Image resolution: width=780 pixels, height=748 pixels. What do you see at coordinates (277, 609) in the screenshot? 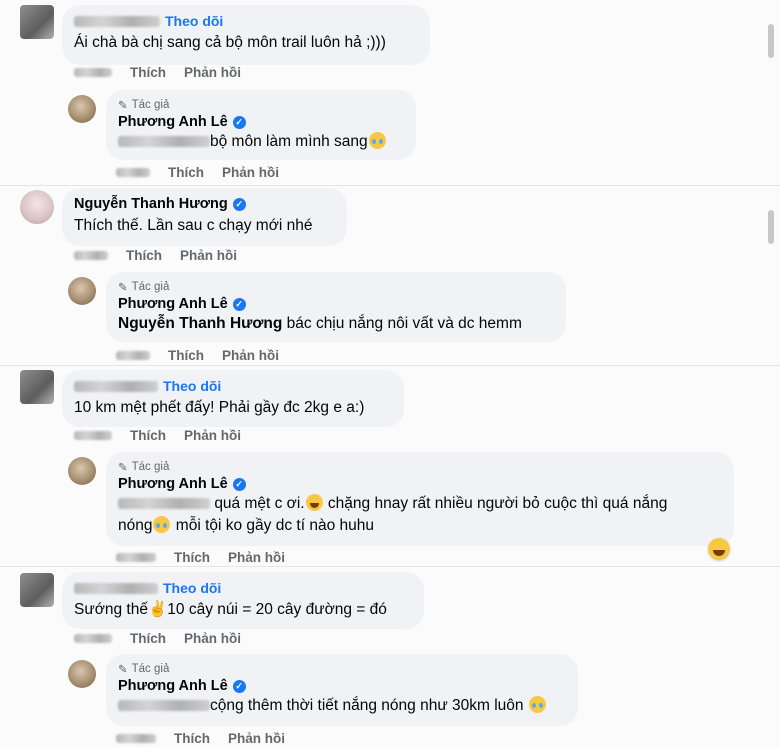
I see `comment-text: 10 cây núi = 20 cây đường = đó` at bounding box center [277, 609].